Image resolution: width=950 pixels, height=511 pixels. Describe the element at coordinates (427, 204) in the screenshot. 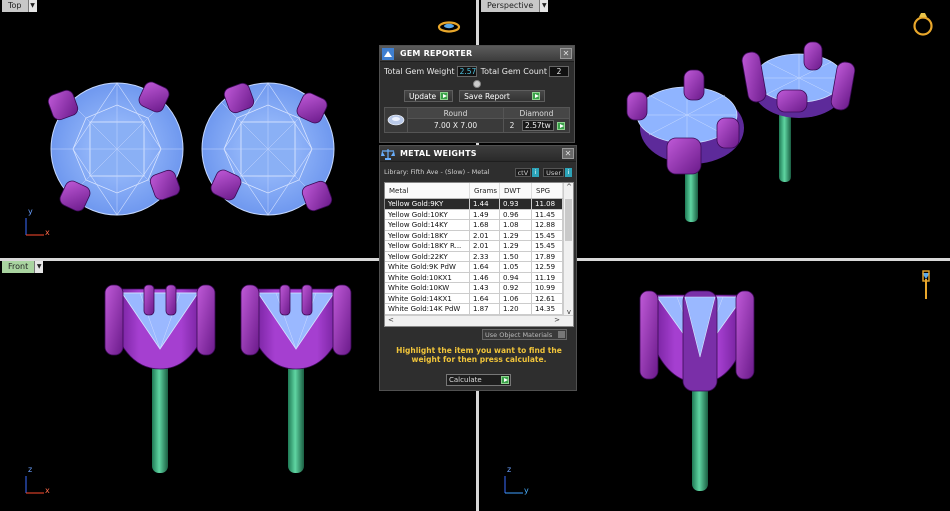

I see `metal-name-cell: Yellow Gold:9KY` at that location.